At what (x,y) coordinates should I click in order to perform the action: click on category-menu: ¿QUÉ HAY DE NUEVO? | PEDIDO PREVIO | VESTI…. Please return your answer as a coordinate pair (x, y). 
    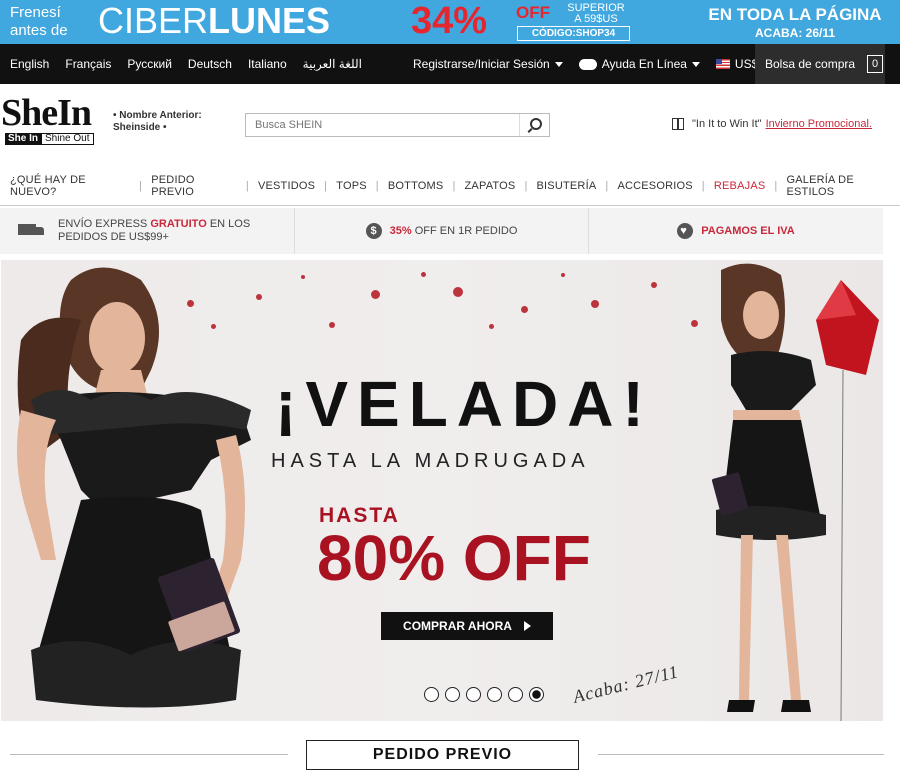
    Looking at the image, I should click on (450, 186).